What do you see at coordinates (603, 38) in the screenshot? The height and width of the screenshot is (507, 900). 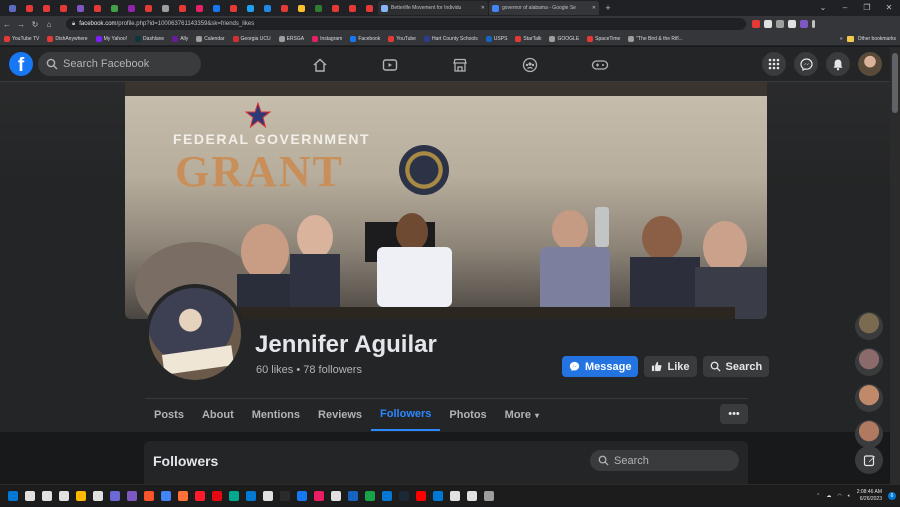 I see `bookmark-item: SpaceTime` at bounding box center [603, 38].